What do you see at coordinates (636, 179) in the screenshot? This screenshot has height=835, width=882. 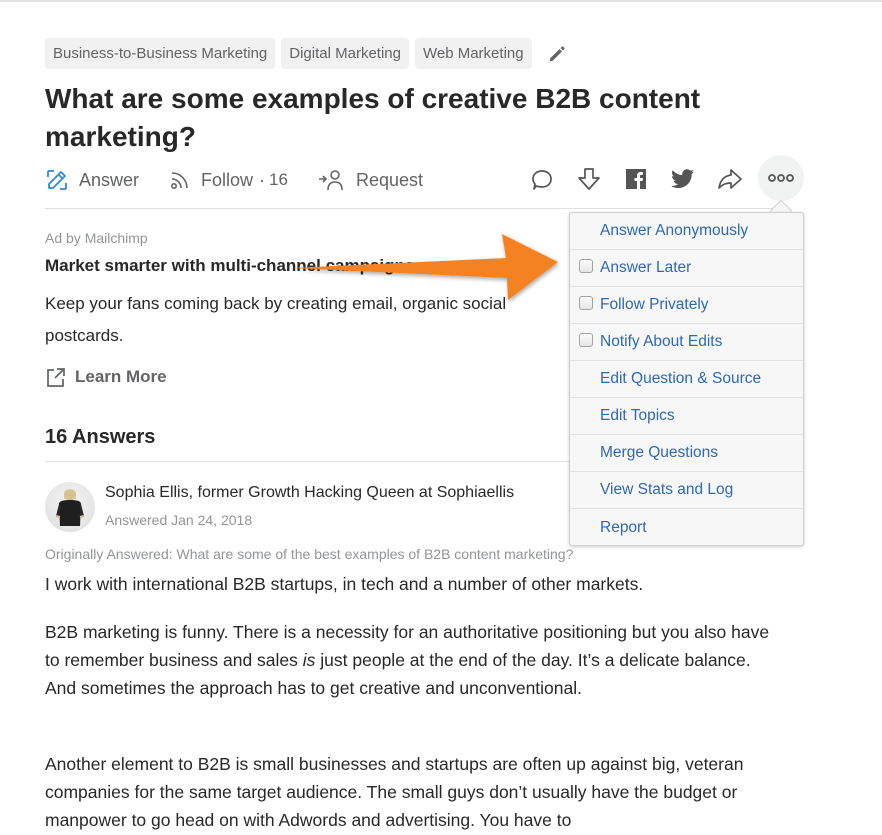 I see `facebook-icon` at bounding box center [636, 179].